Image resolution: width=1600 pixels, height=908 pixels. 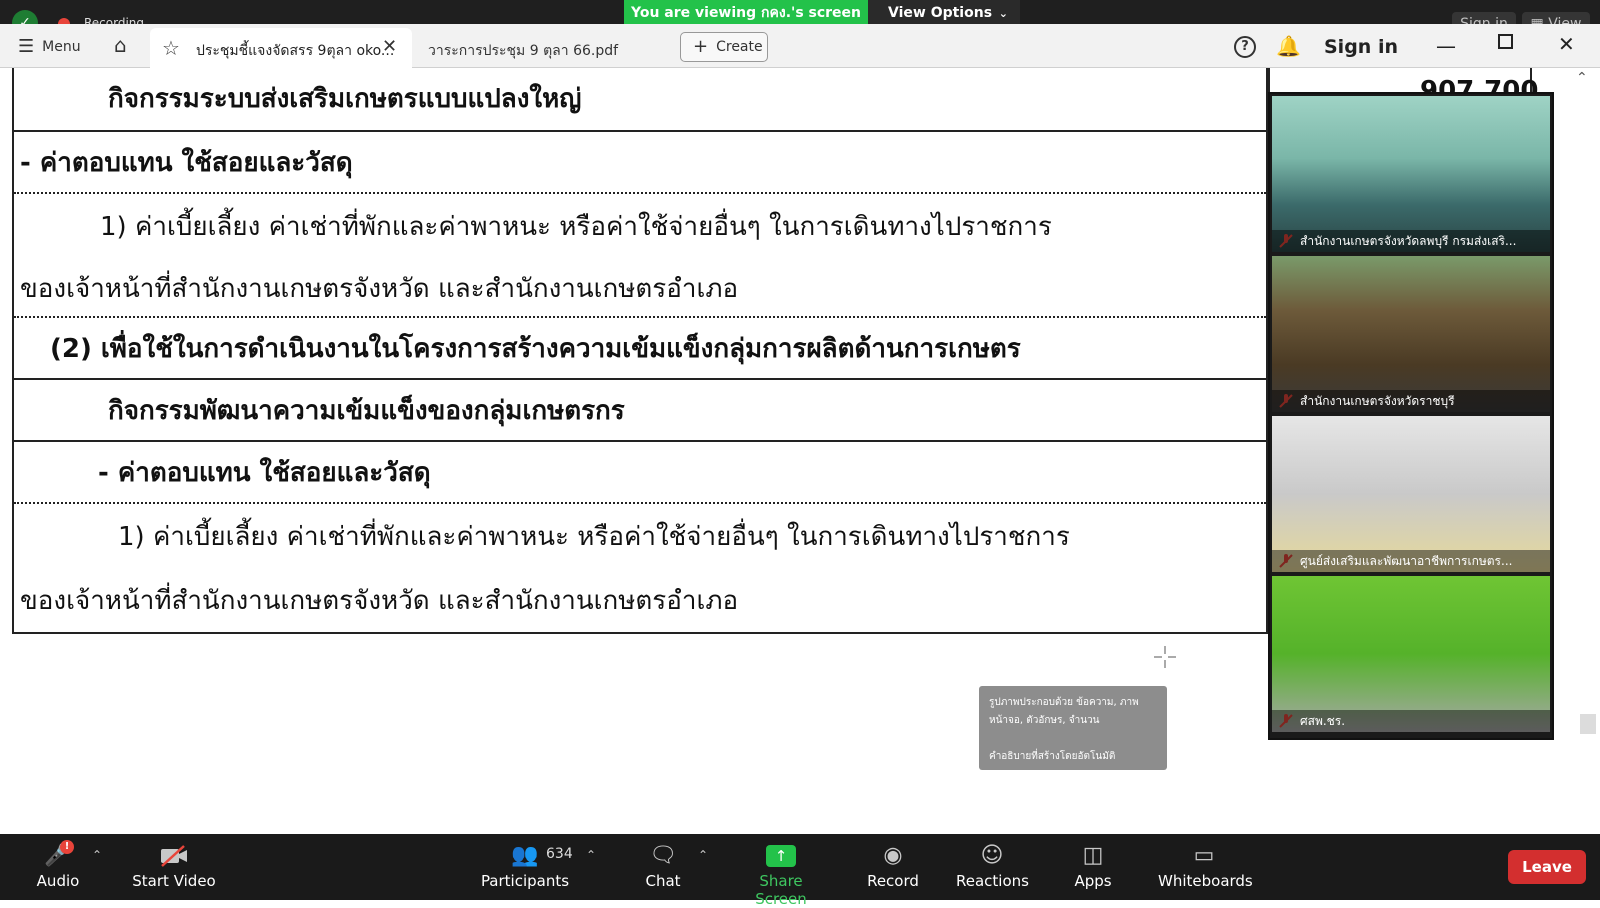 I want to click on reactions-label: Reactions, so click(x=992, y=881).